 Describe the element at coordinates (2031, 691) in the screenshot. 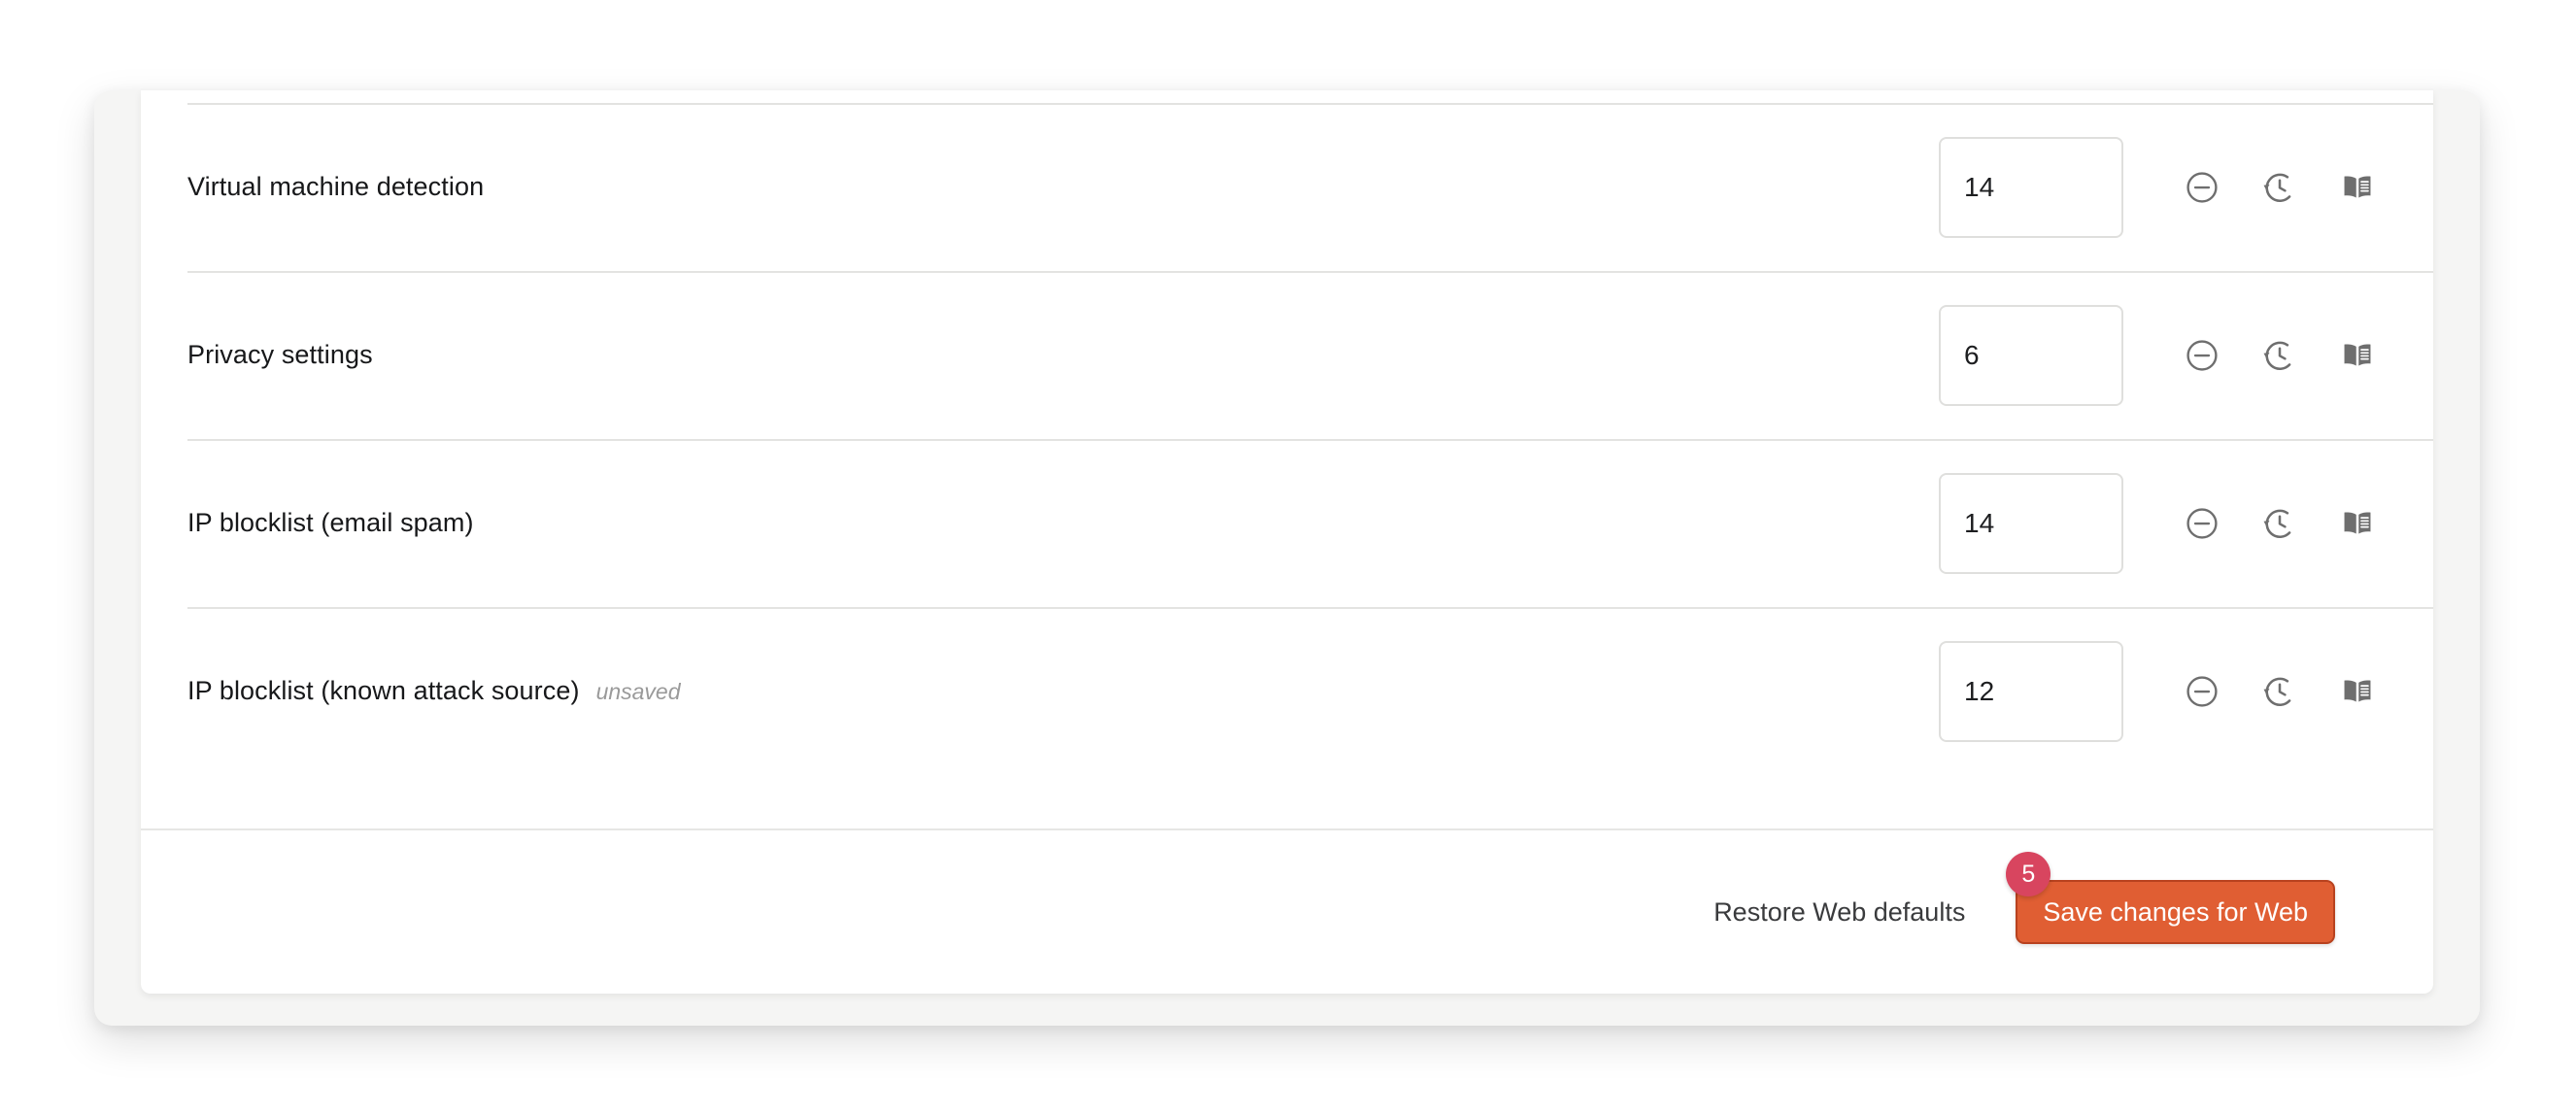

I see `setting-value-input: 12` at that location.